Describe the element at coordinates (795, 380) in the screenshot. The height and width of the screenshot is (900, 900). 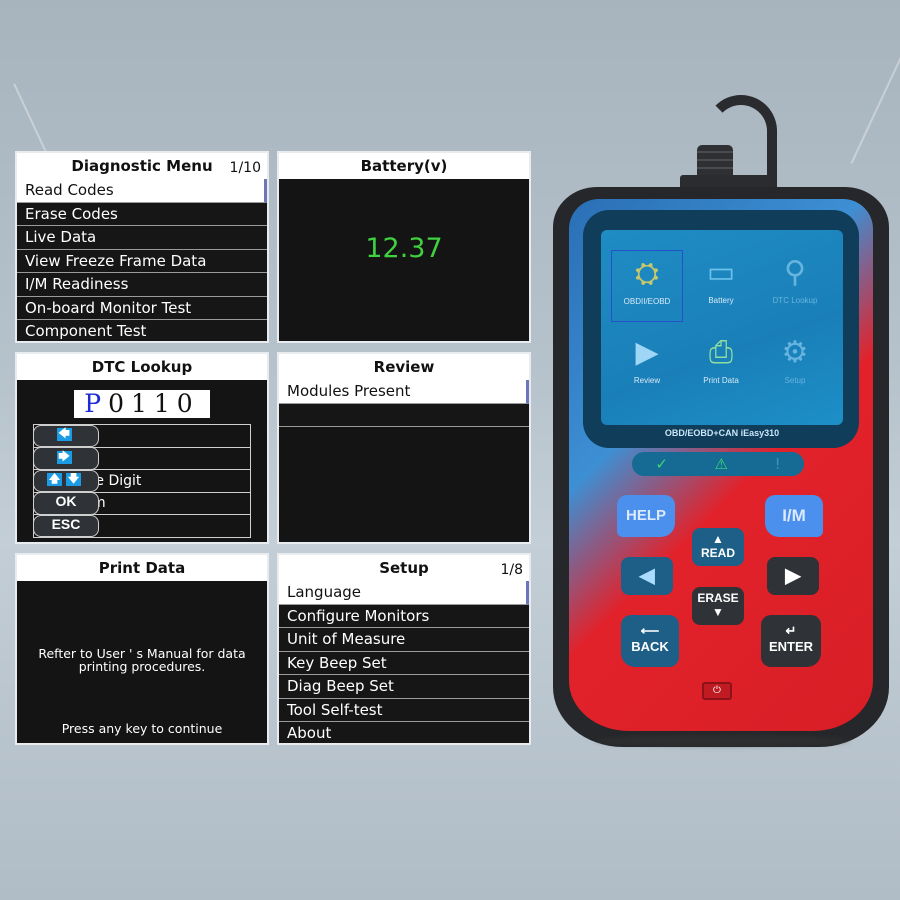
I see `app-label: Setup` at that location.